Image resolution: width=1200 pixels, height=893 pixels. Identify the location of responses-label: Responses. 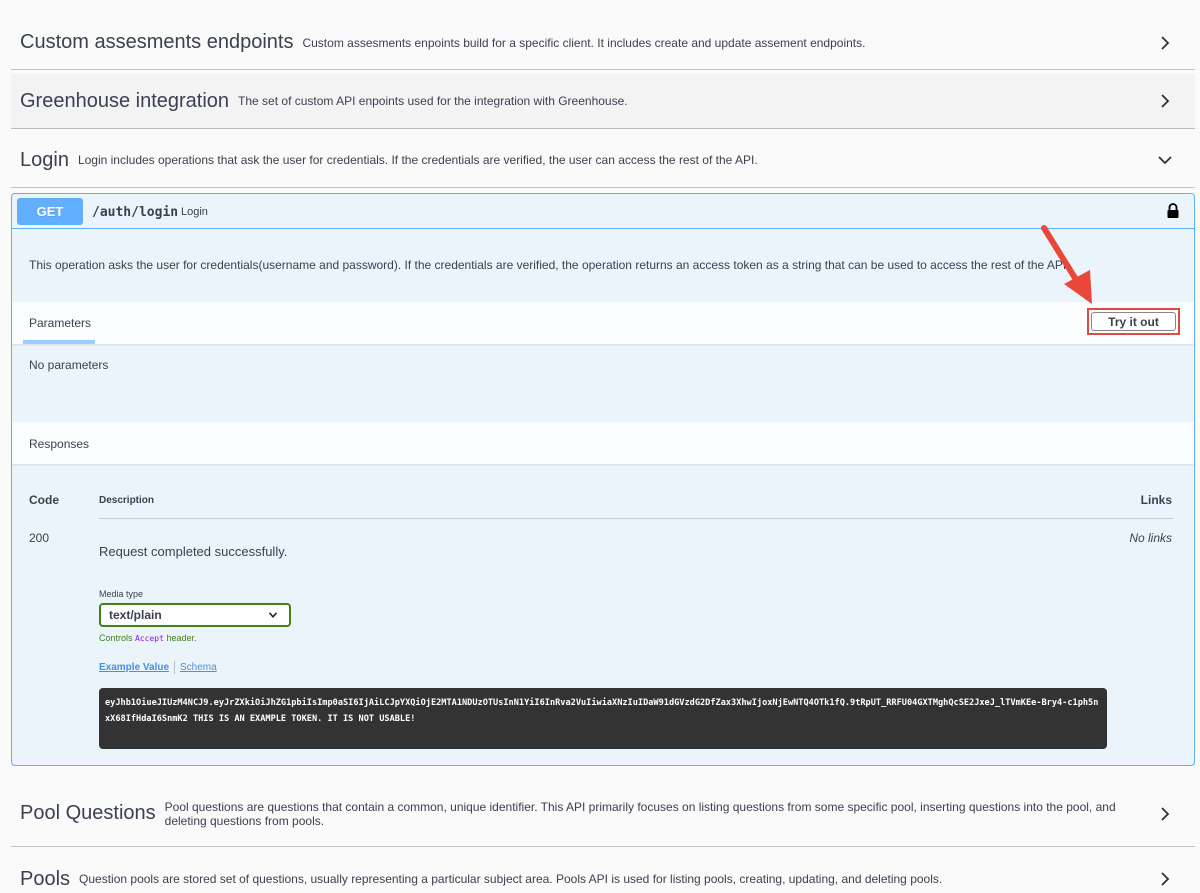
(59, 444).